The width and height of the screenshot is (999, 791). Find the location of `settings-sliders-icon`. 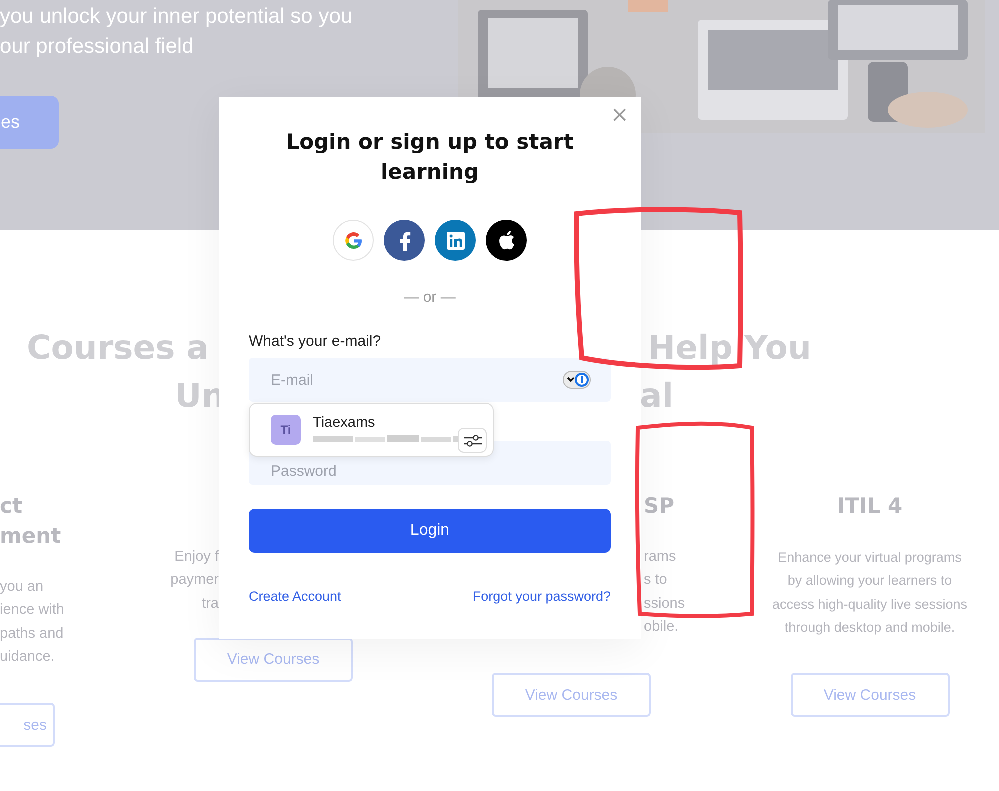

settings-sliders-icon is located at coordinates (472, 440).